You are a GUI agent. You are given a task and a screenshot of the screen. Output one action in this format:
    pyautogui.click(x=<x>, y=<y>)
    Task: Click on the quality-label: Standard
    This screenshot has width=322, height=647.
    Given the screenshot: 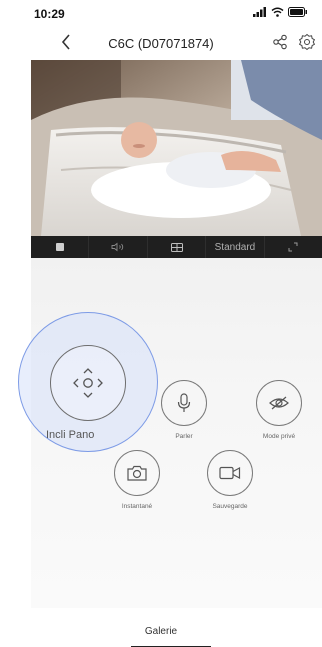 What is the action you would take?
    pyautogui.click(x=235, y=247)
    